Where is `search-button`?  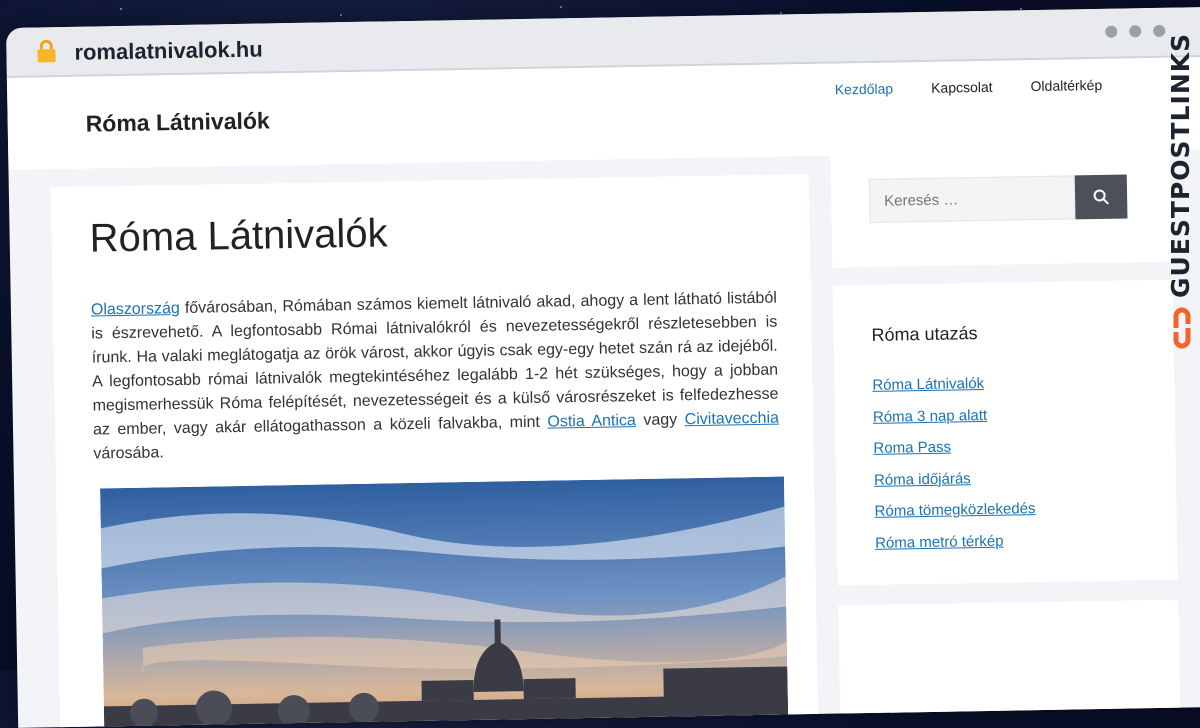
search-button is located at coordinates (1101, 197).